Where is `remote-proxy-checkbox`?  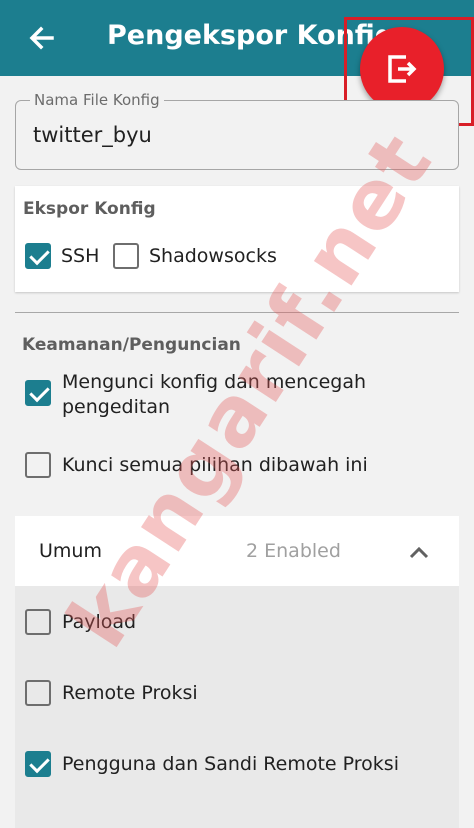 remote-proxy-checkbox is located at coordinates (38, 693).